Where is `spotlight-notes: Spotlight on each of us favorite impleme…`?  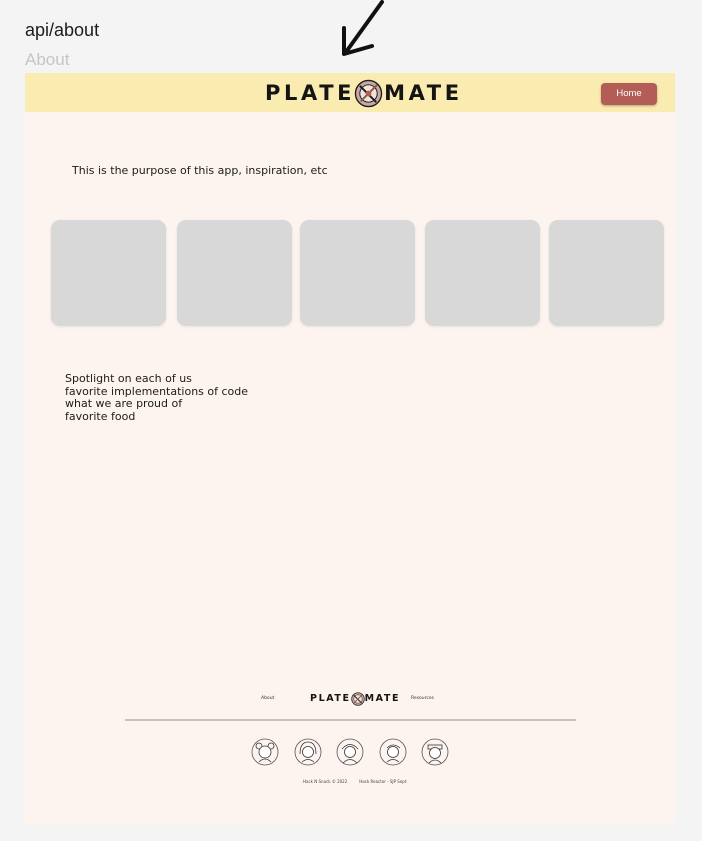
spotlight-notes: Spotlight on each of us favorite impleme… is located at coordinates (156, 397).